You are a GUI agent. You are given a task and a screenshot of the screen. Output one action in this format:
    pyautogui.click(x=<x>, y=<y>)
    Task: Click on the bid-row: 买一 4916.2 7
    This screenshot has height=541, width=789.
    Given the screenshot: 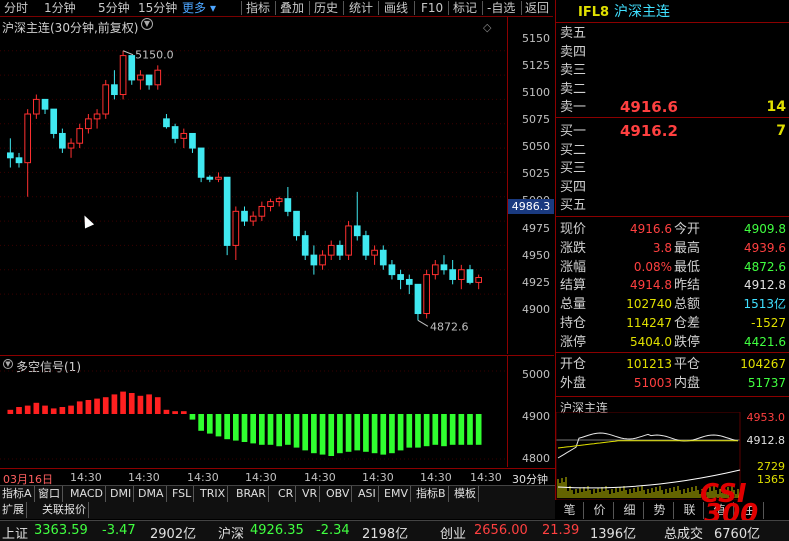 What is the action you would take?
    pyautogui.click(x=672, y=131)
    